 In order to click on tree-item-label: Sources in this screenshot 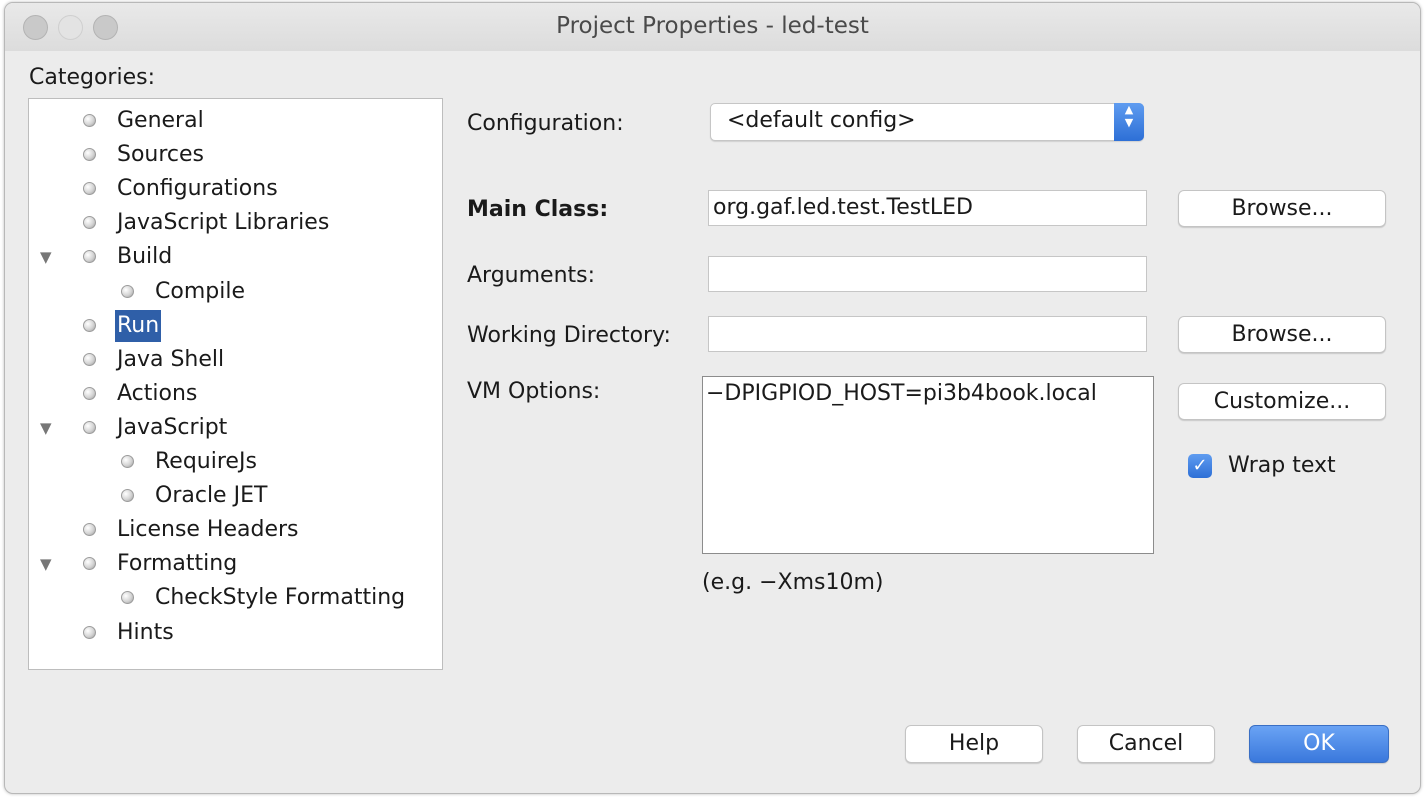, I will do `click(161, 155)`.